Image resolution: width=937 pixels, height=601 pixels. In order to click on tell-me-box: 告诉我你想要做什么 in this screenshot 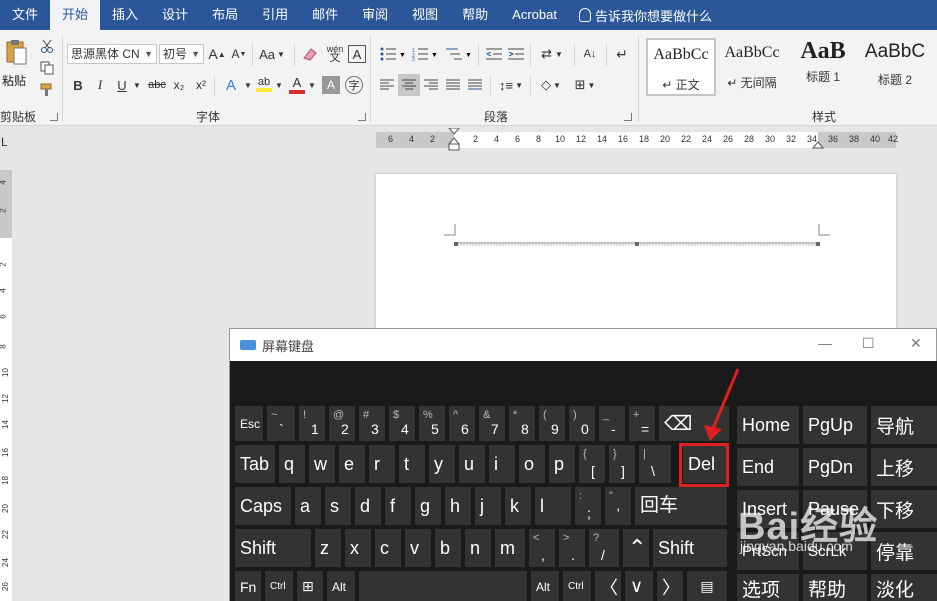, I will do `click(640, 15)`.